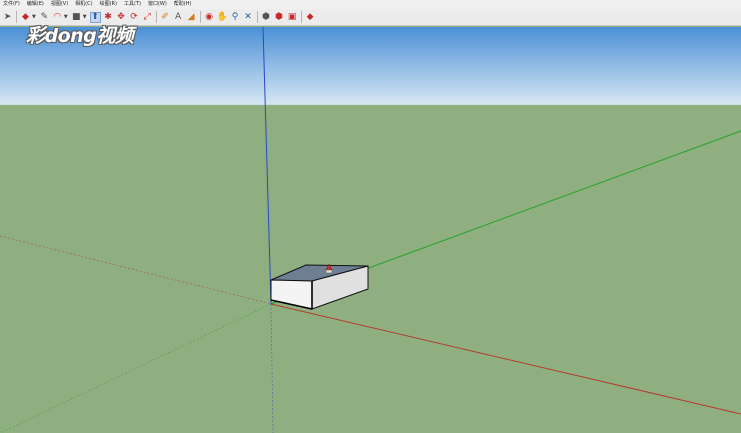 Image resolution: width=741 pixels, height=433 pixels. I want to click on arrow-cursor-icon: ➤, so click(7, 16).